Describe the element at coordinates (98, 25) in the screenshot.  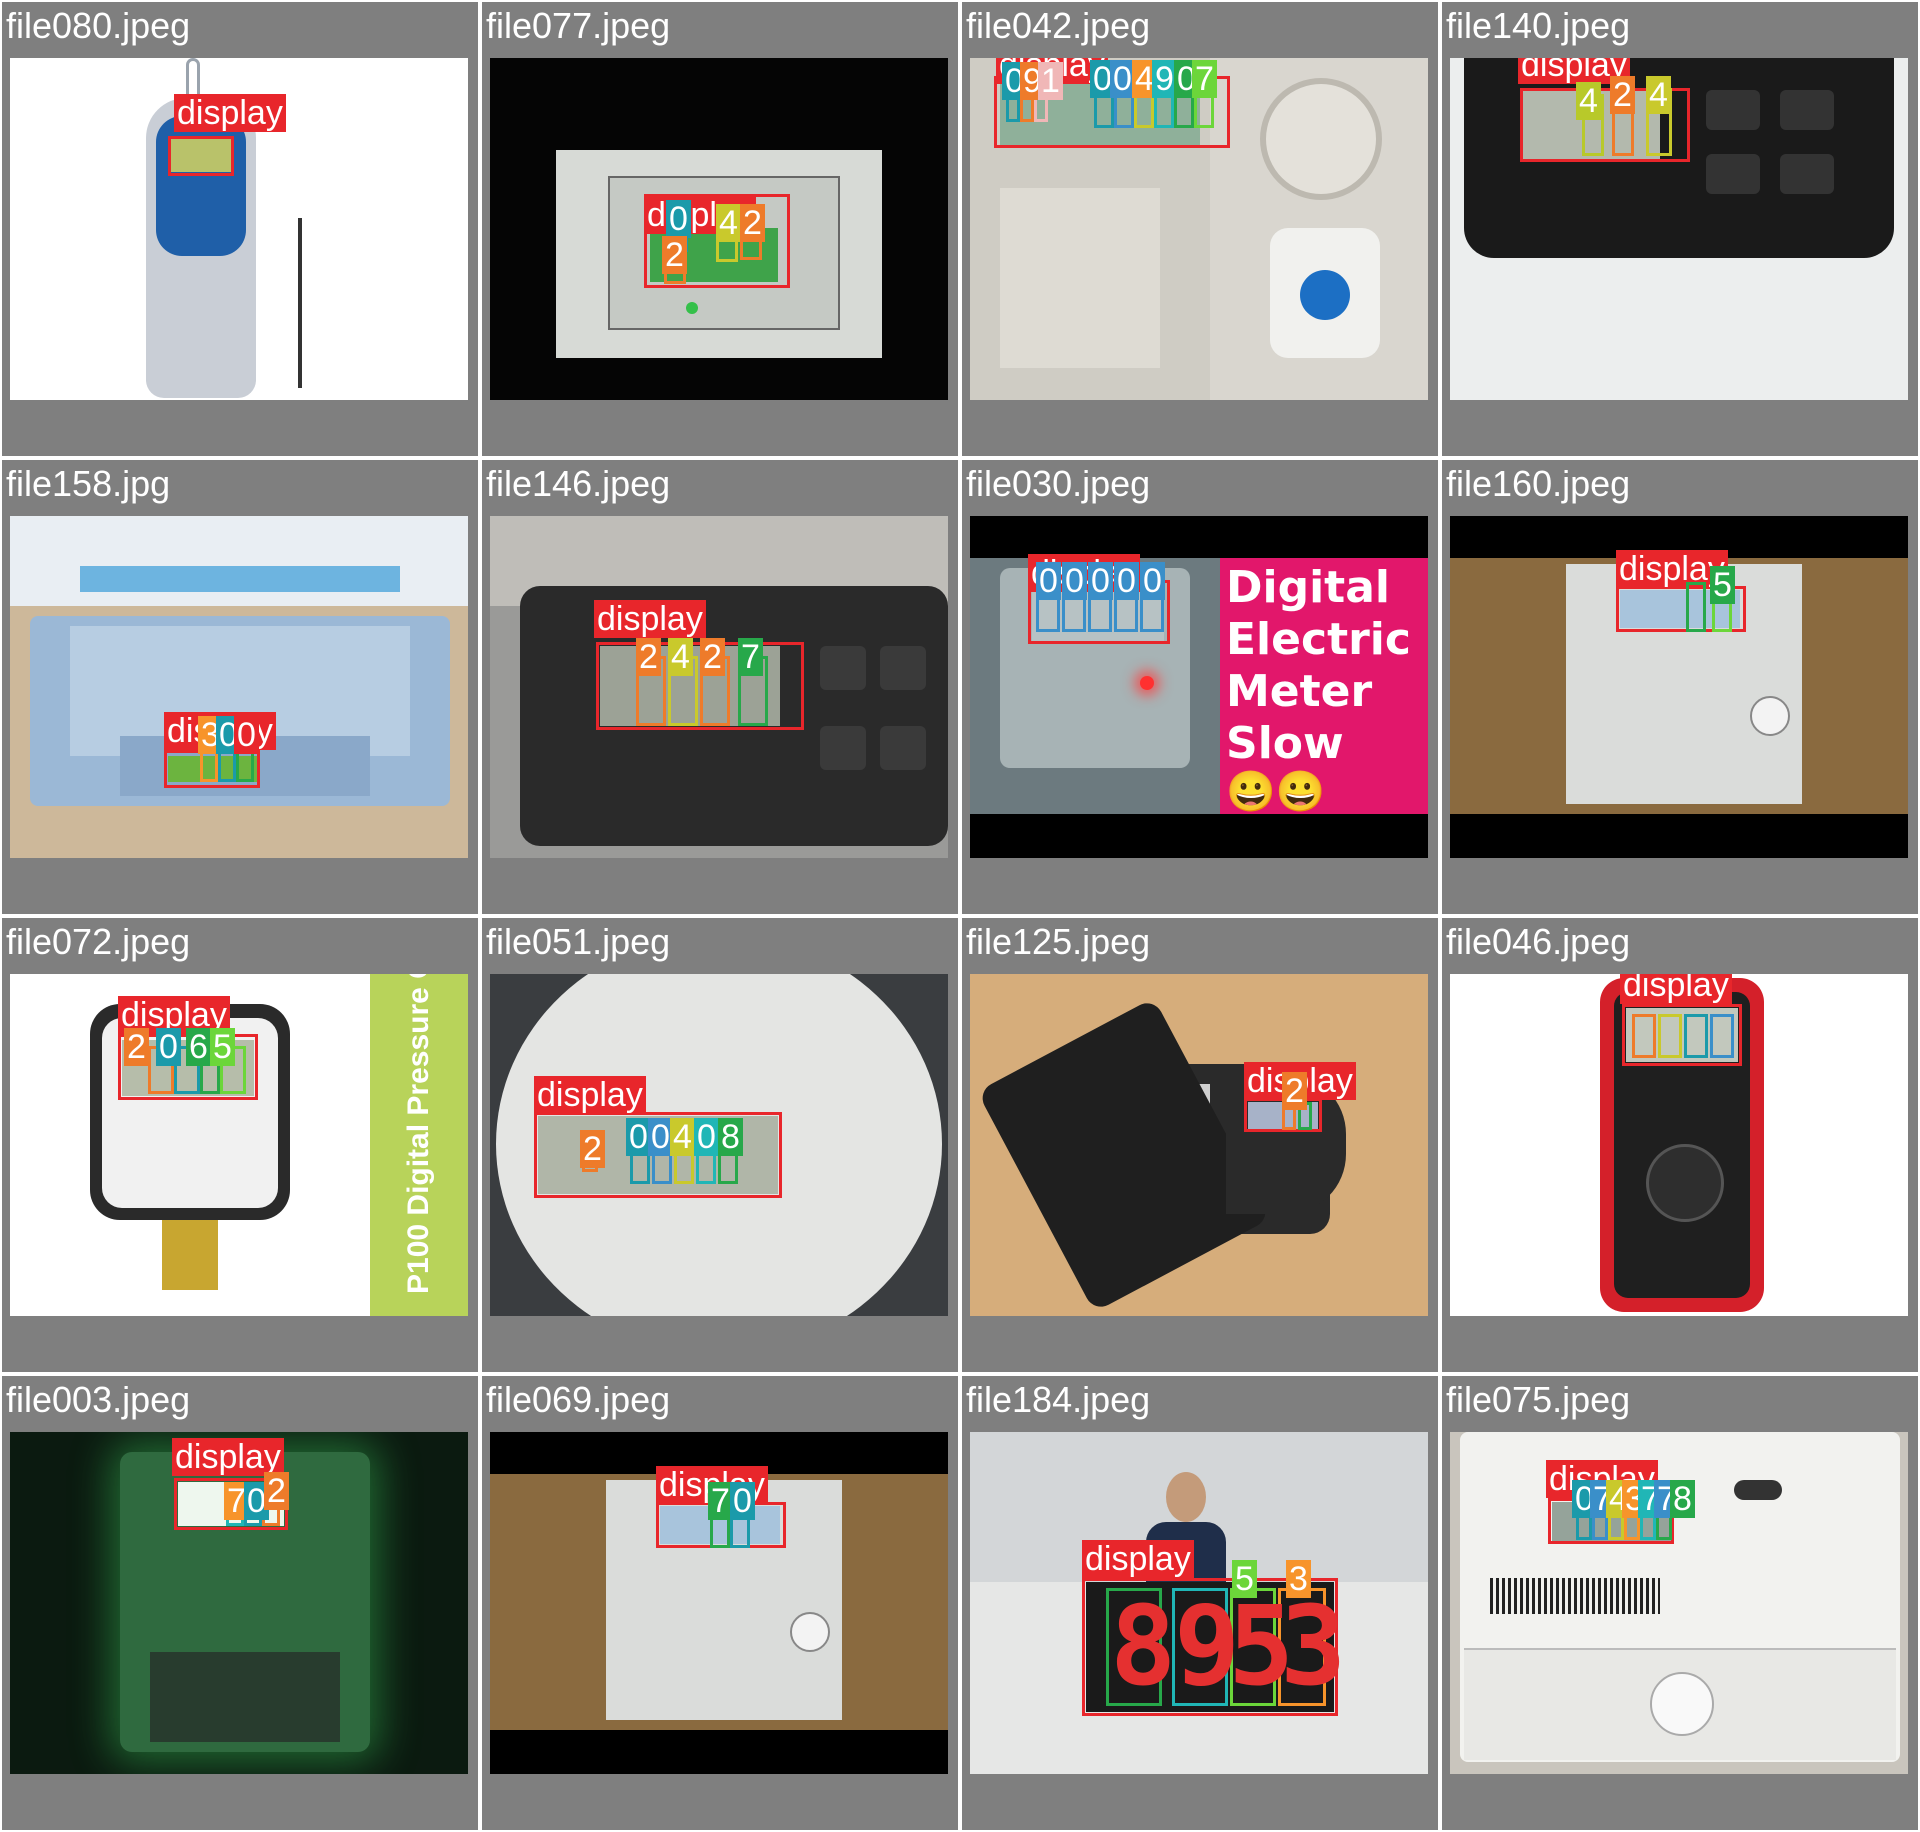
I see `tile-filename: file080.jpeg` at that location.